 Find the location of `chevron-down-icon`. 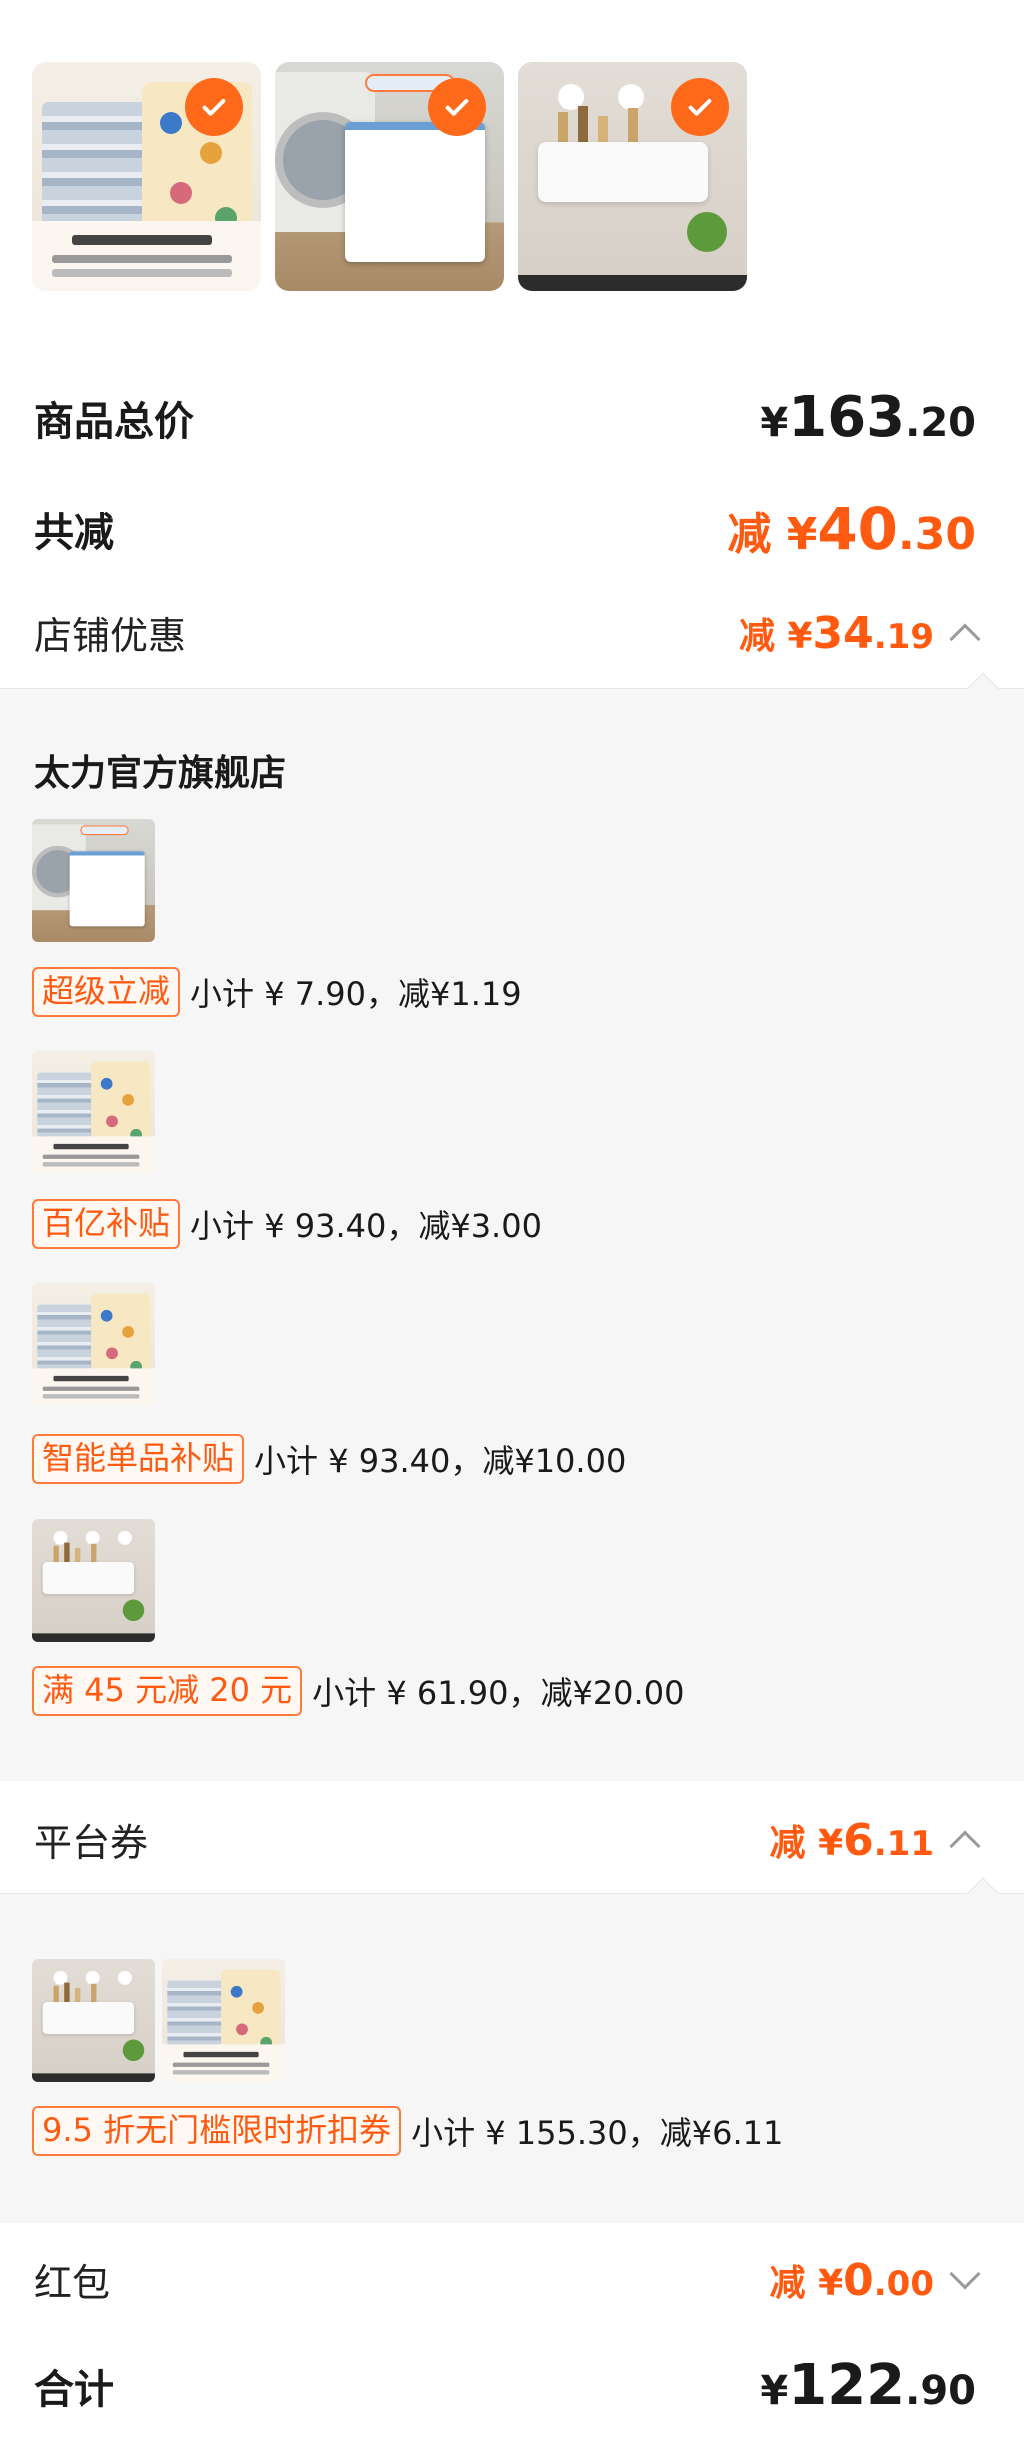

chevron-down-icon is located at coordinates (965, 2273).